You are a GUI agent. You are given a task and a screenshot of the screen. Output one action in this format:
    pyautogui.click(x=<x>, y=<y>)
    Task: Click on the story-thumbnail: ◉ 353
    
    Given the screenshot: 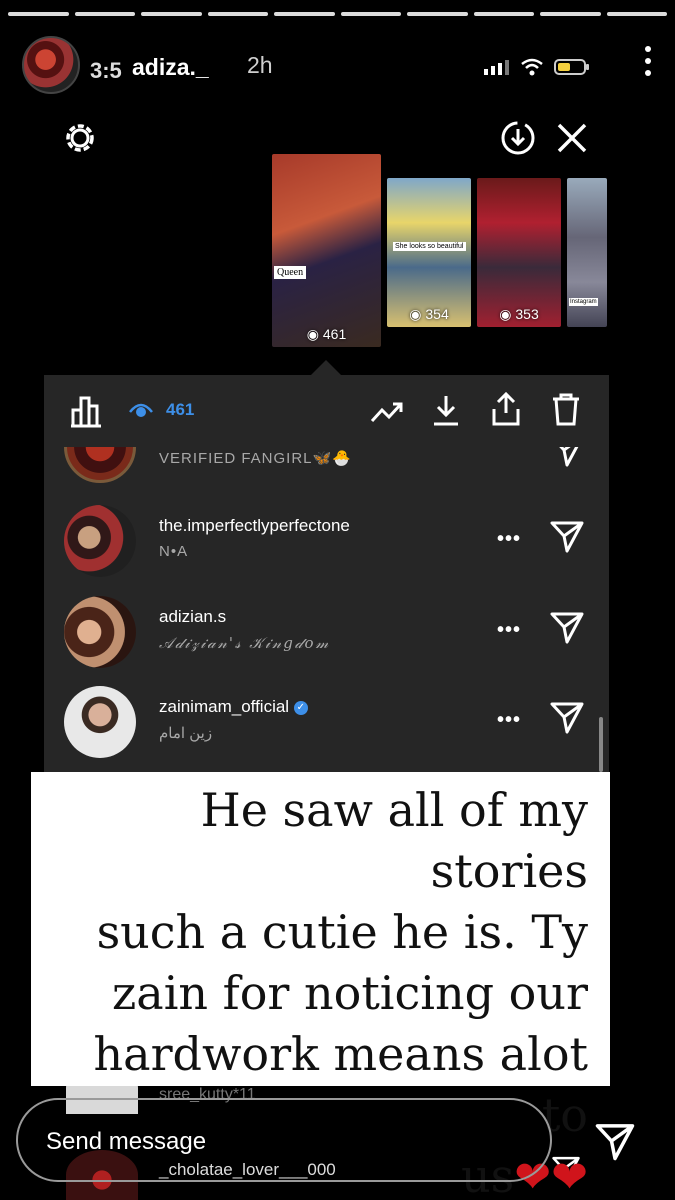 What is the action you would take?
    pyautogui.click(x=519, y=252)
    